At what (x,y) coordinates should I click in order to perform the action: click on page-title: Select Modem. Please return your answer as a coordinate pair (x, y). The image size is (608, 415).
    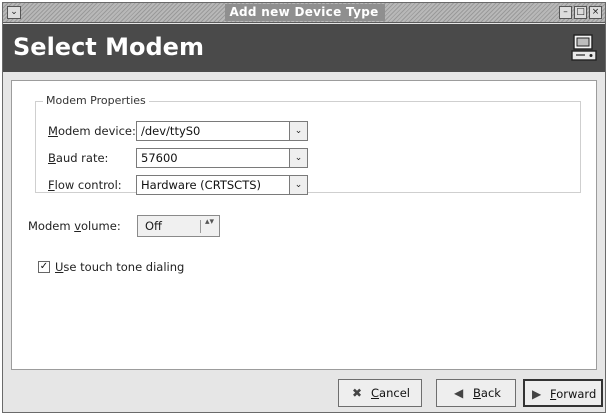
    Looking at the image, I should click on (108, 47).